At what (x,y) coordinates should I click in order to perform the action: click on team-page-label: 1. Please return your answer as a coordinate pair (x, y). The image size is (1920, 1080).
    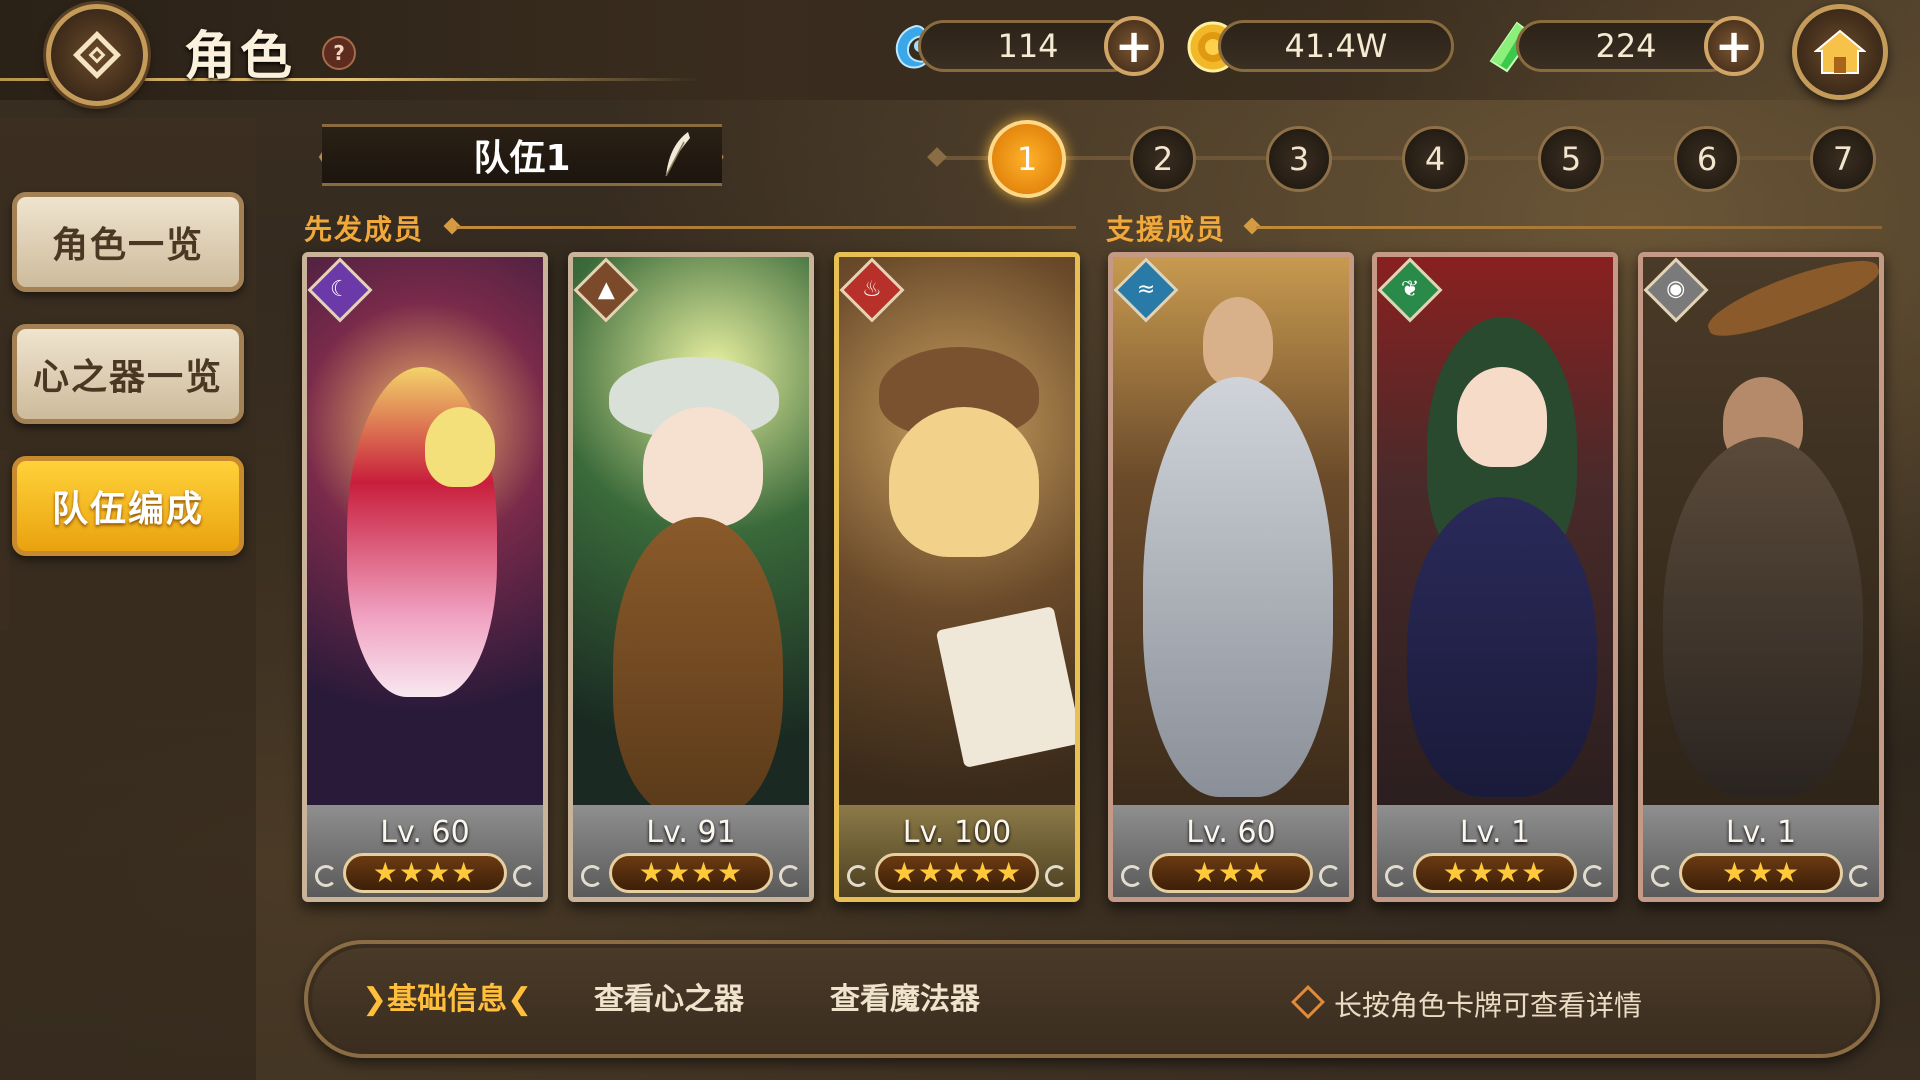
    Looking at the image, I should click on (1027, 159).